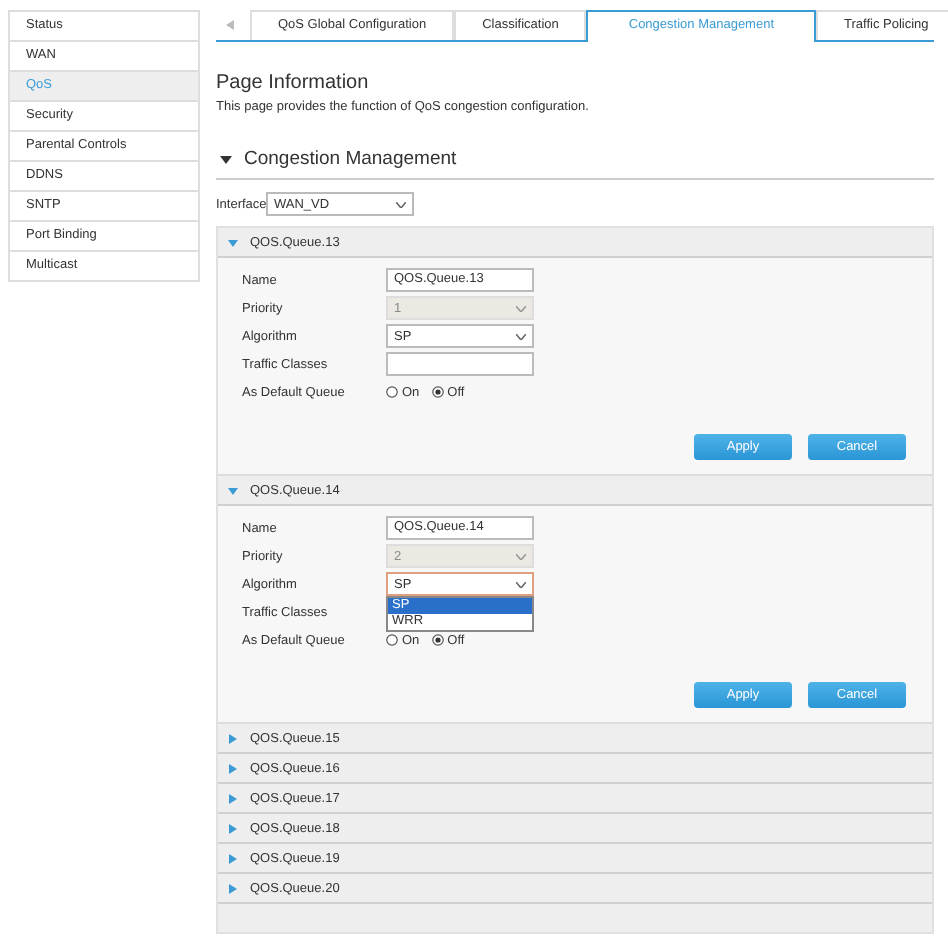  Describe the element at coordinates (226, 159) in the screenshot. I see `collapse-icon` at that location.